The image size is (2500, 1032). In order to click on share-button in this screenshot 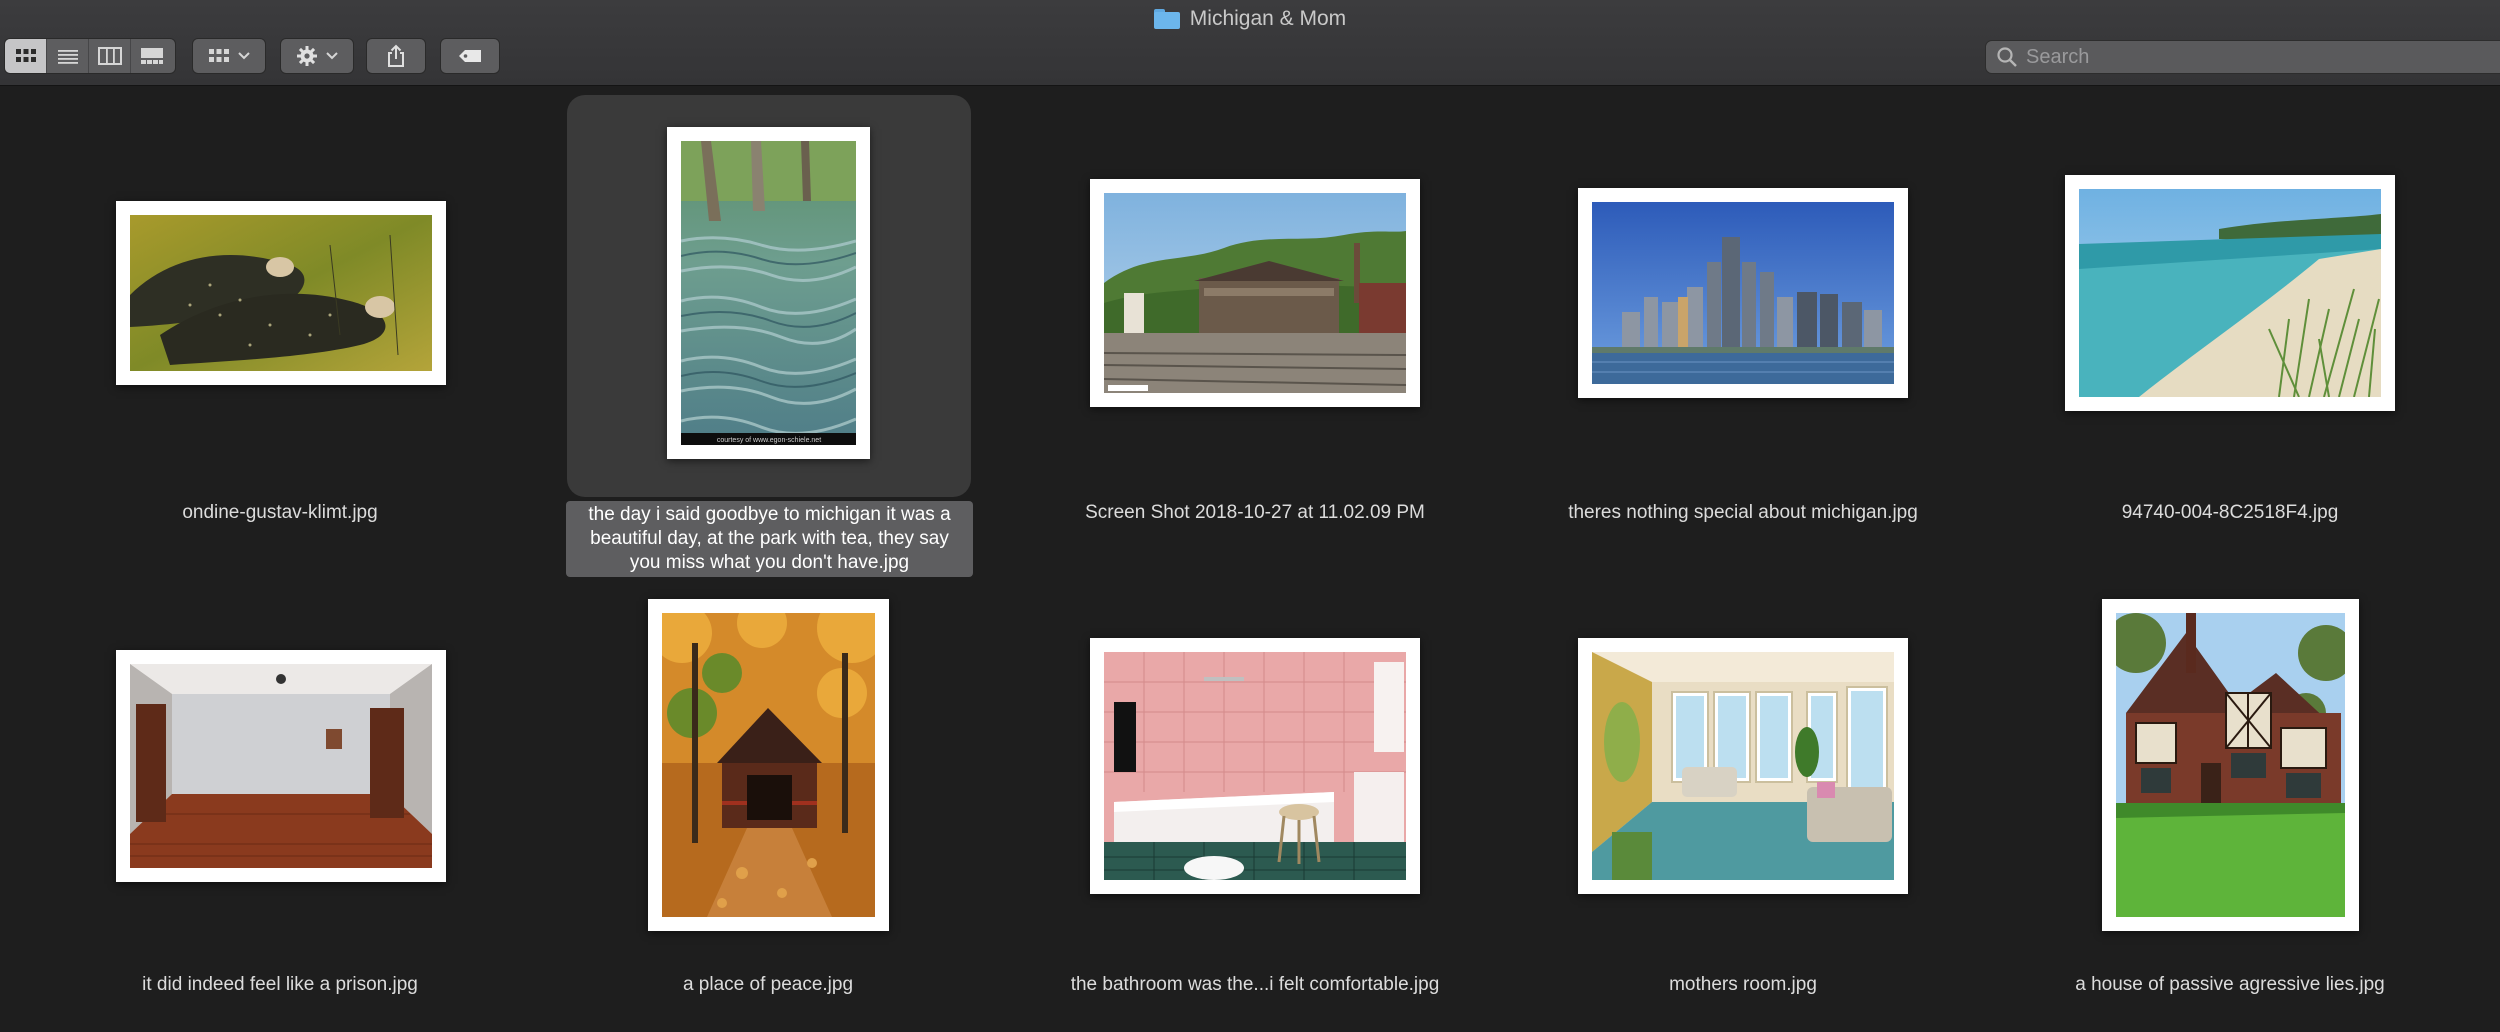, I will do `click(396, 56)`.